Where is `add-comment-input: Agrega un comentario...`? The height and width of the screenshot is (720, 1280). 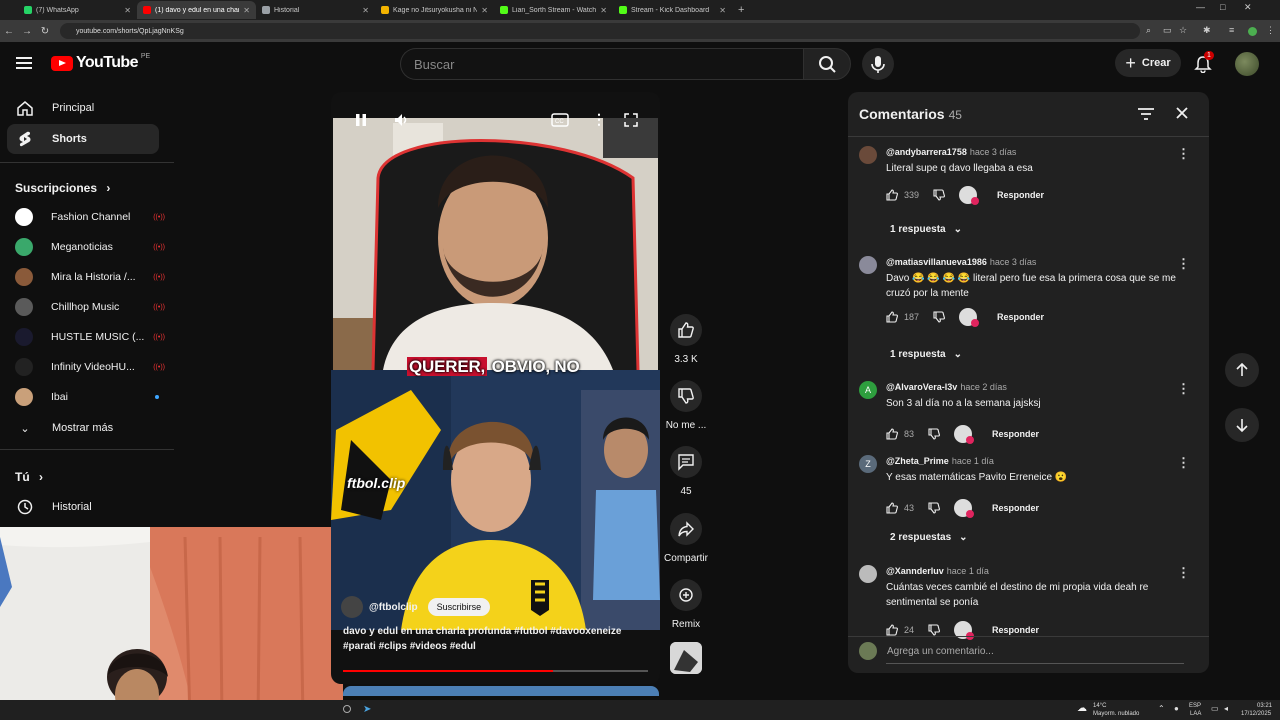 add-comment-input: Agrega un comentario... is located at coordinates (940, 651).